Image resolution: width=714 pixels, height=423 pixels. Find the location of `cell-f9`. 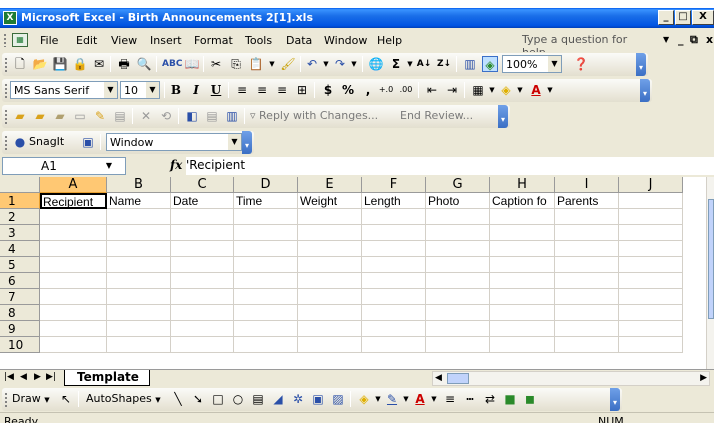

cell-f9 is located at coordinates (394, 329).